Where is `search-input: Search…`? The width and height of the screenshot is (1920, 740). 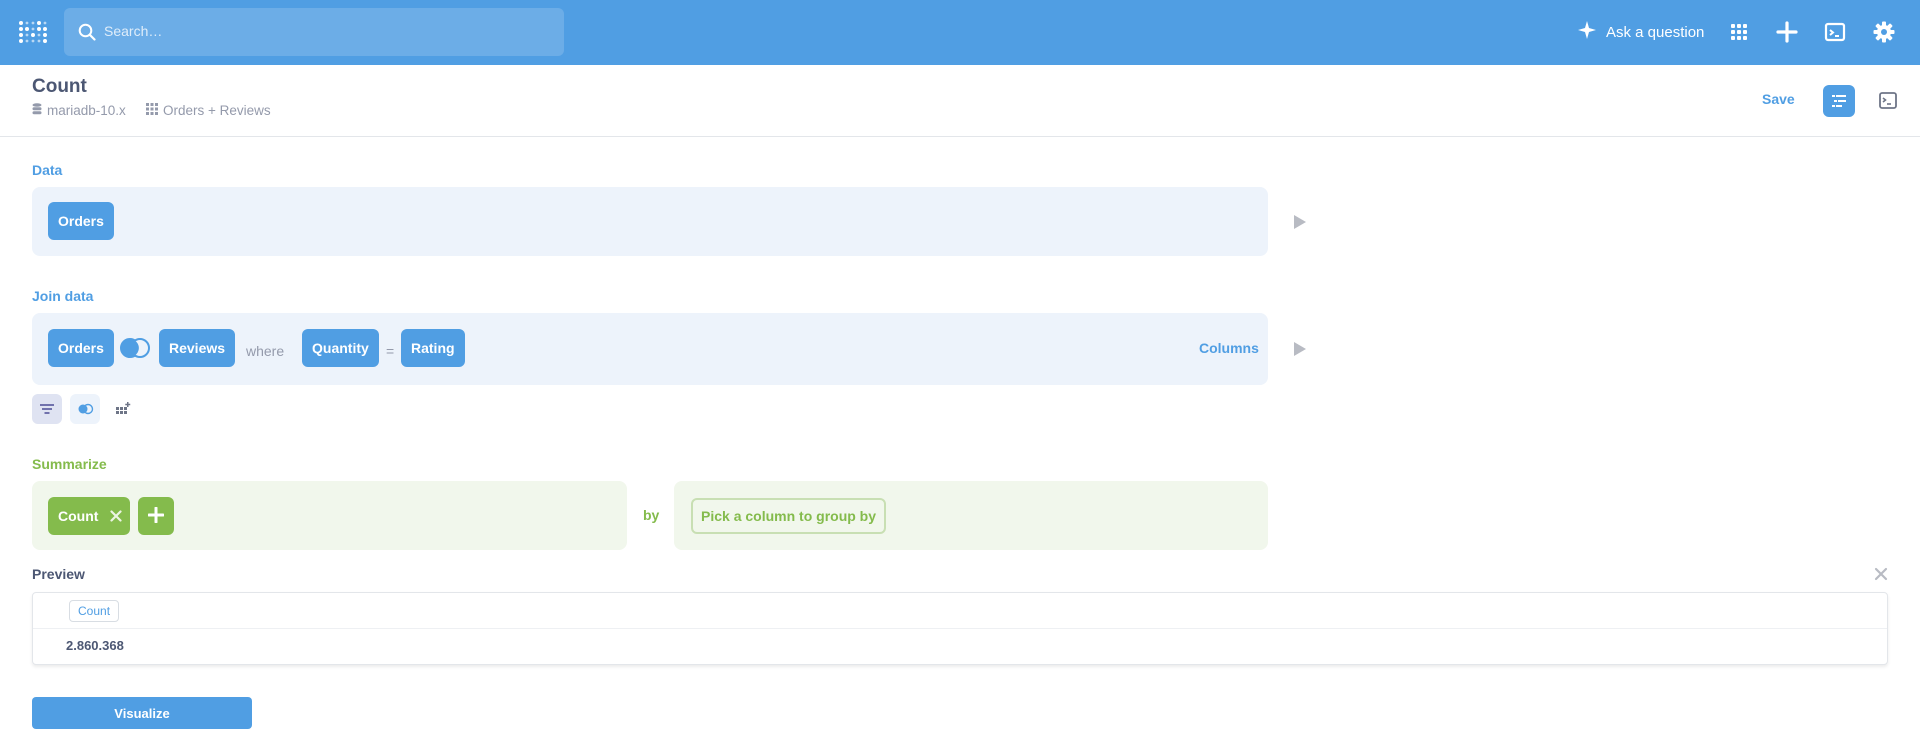
search-input: Search… is located at coordinates (314, 32).